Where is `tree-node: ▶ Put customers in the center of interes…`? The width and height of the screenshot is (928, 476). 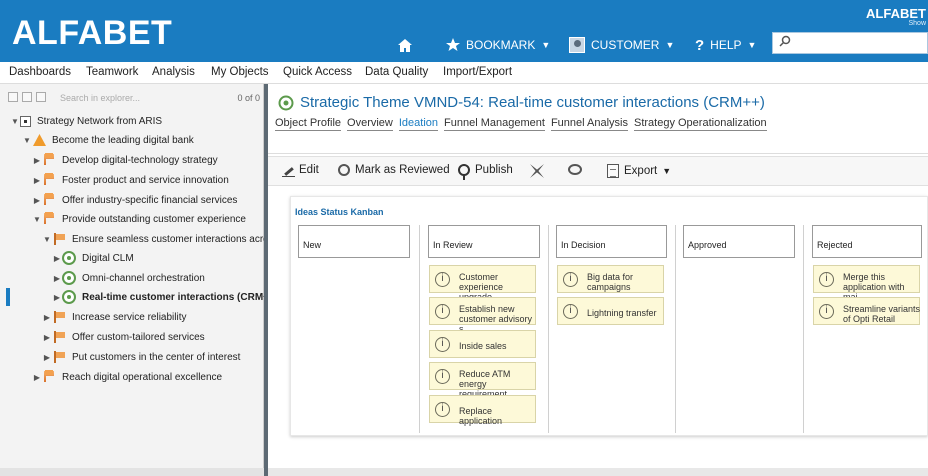
tree-node: ▶ Put customers in the center of interes… is located at coordinates (141, 357).